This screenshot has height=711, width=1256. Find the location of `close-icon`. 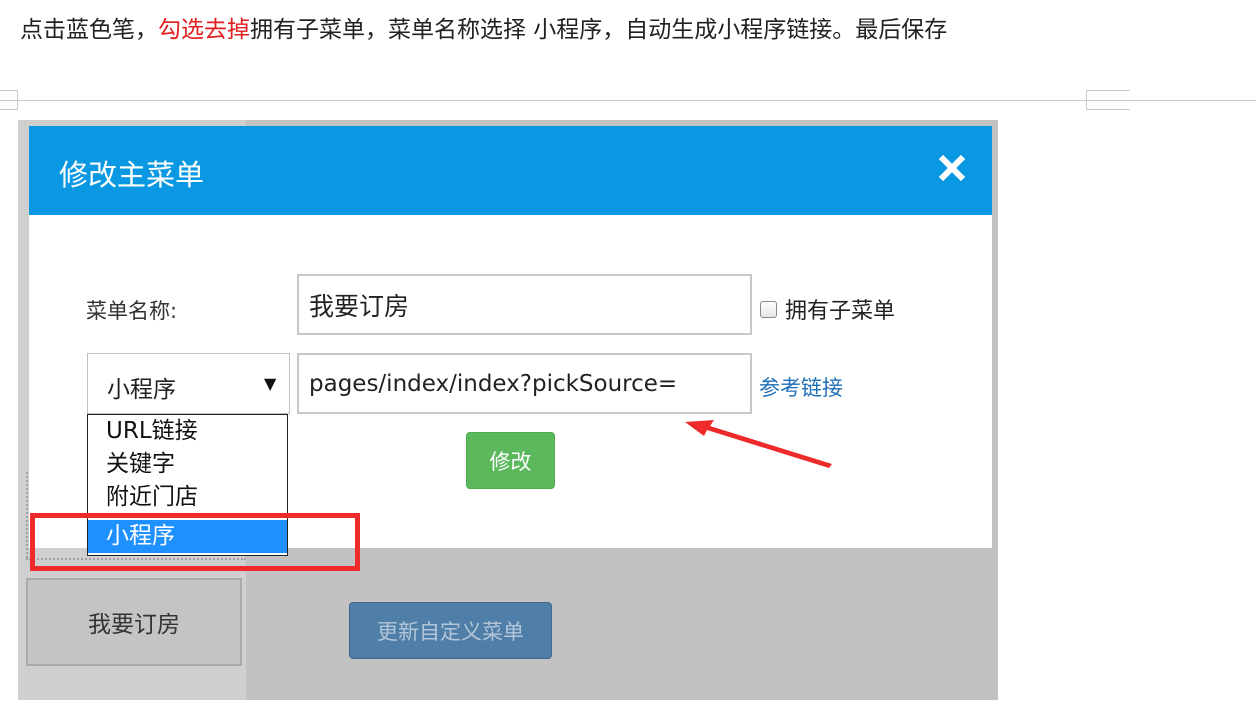

close-icon is located at coordinates (952, 168).